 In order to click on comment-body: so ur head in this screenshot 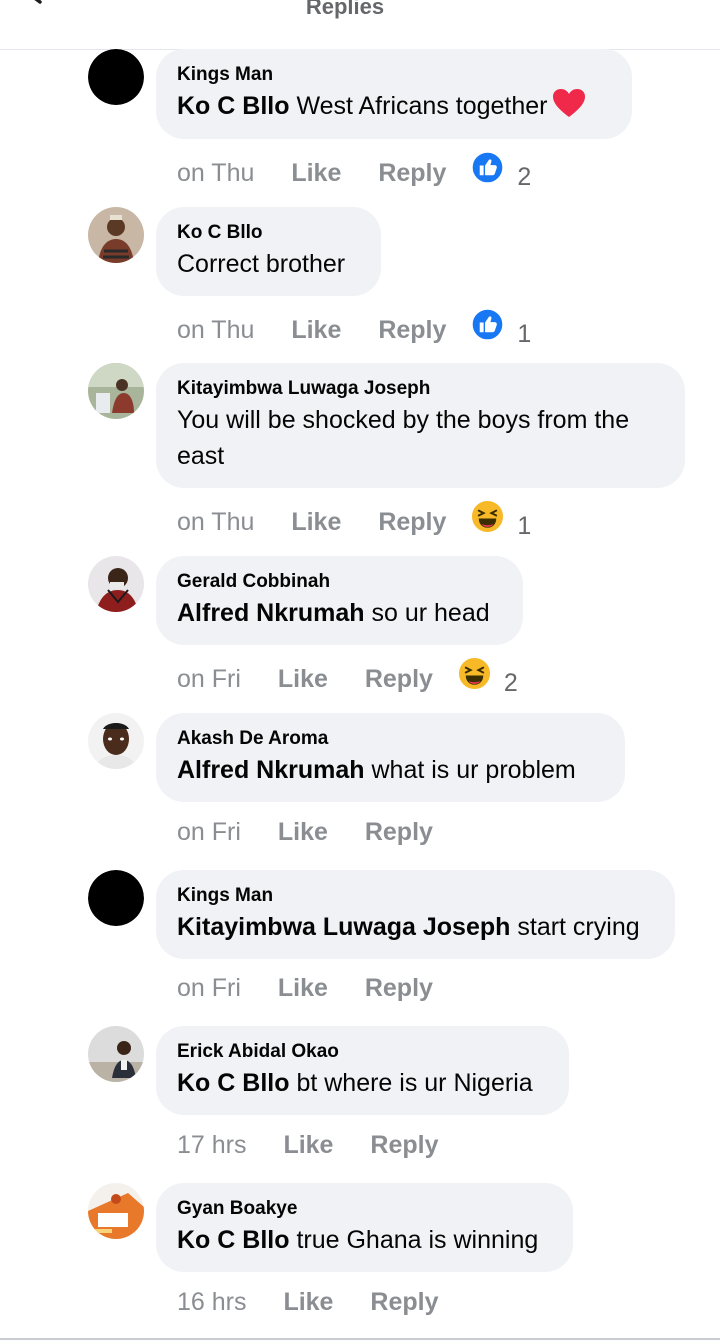, I will do `click(427, 613)`.